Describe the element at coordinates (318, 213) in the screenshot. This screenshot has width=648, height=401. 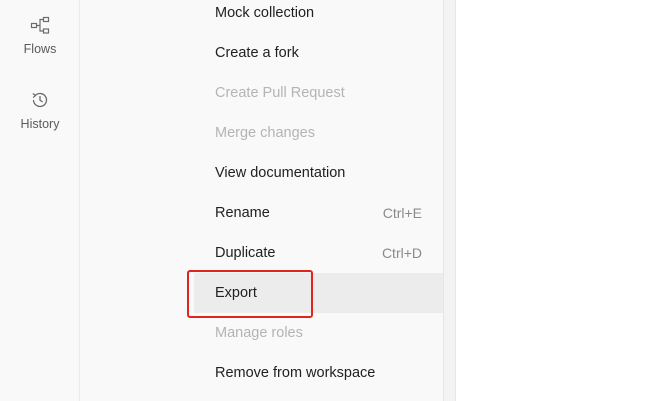
I see `menu-item-rename: Rename Ctrl+E` at that location.